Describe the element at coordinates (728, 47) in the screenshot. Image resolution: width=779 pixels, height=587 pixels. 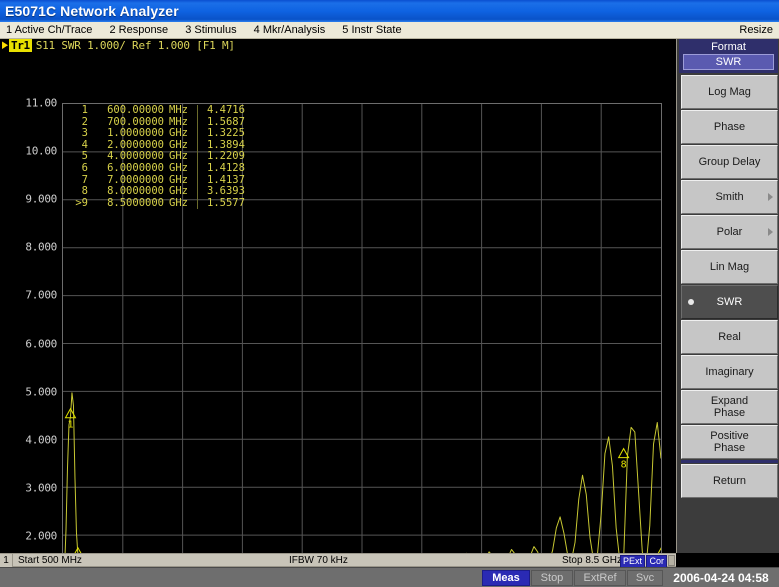
I see `softkey-title-label: Format` at that location.